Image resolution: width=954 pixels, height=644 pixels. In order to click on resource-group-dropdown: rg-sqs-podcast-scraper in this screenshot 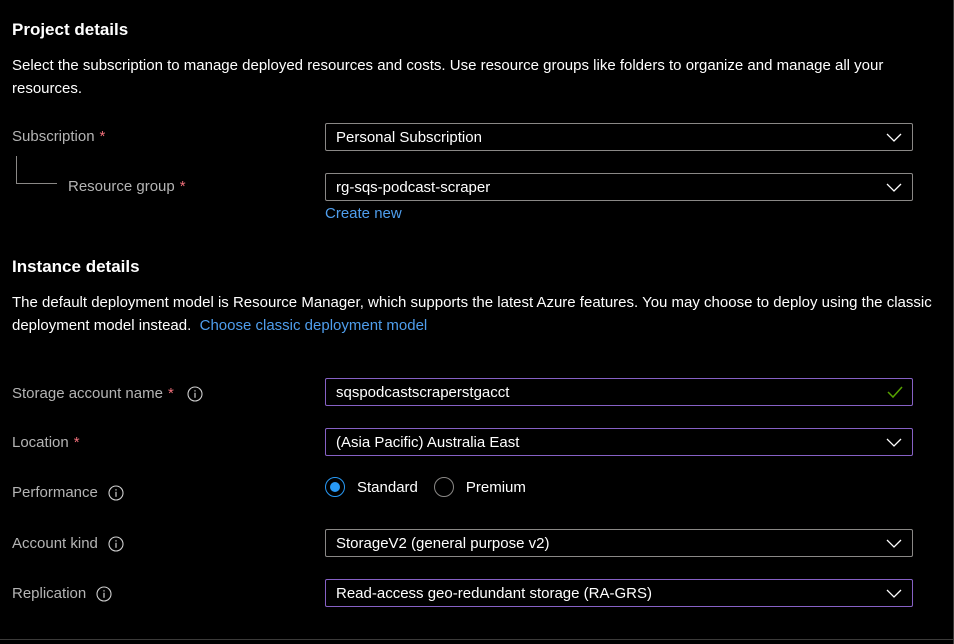, I will do `click(619, 187)`.